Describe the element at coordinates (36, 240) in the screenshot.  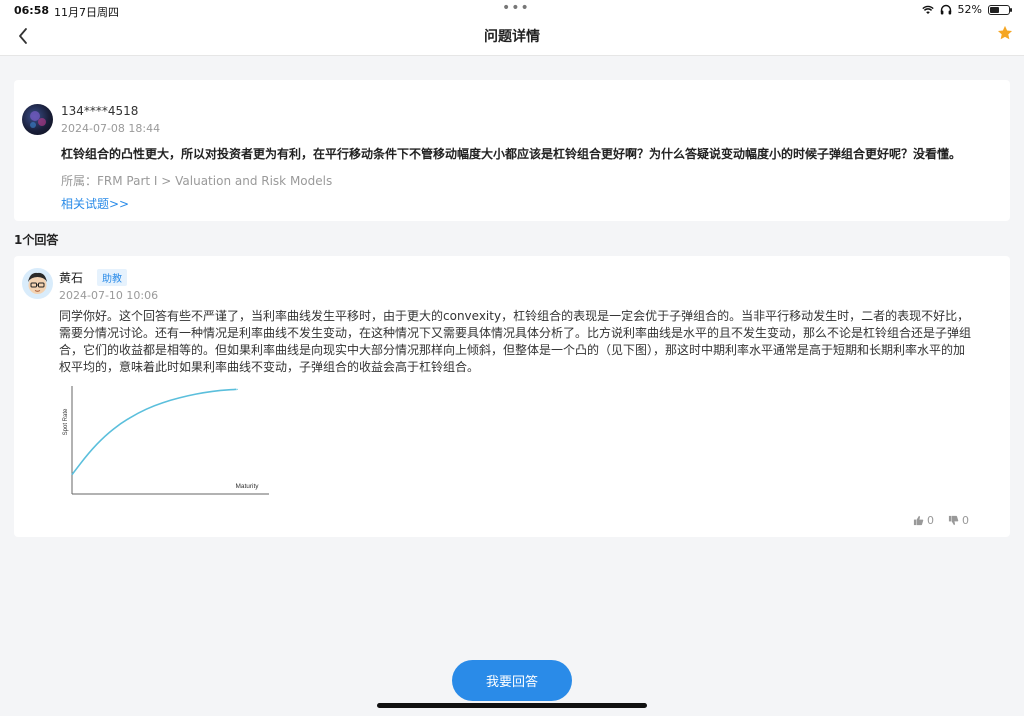
I see `answer-count: 1个回答` at that location.